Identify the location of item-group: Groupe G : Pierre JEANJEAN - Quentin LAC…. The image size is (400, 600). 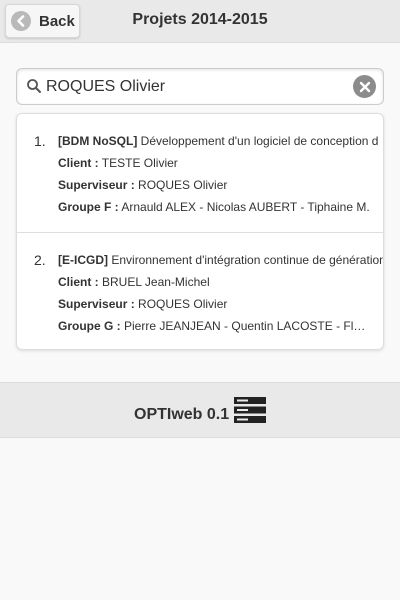
(214, 326).